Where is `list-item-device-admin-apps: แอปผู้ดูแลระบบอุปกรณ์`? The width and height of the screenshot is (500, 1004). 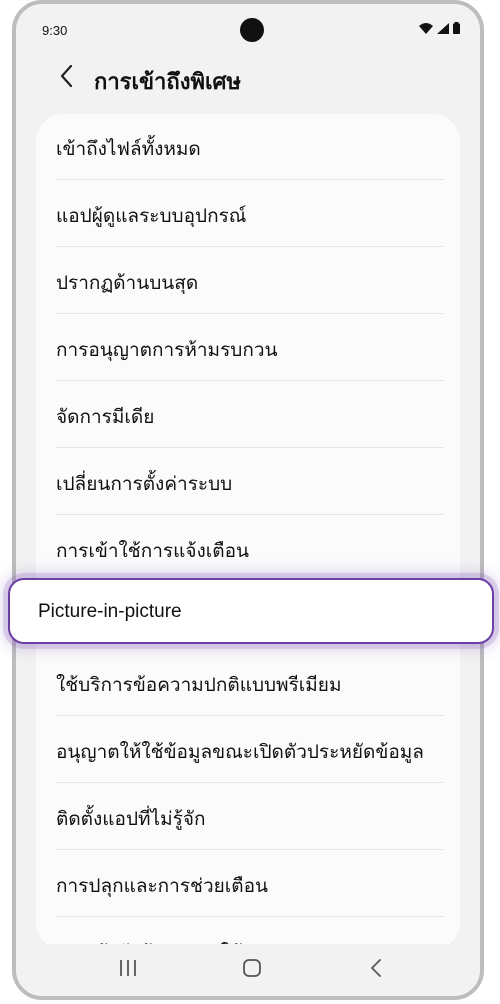
list-item-device-admin-apps: แอปผู้ดูแลระบบอุปกรณ์ is located at coordinates (248, 214).